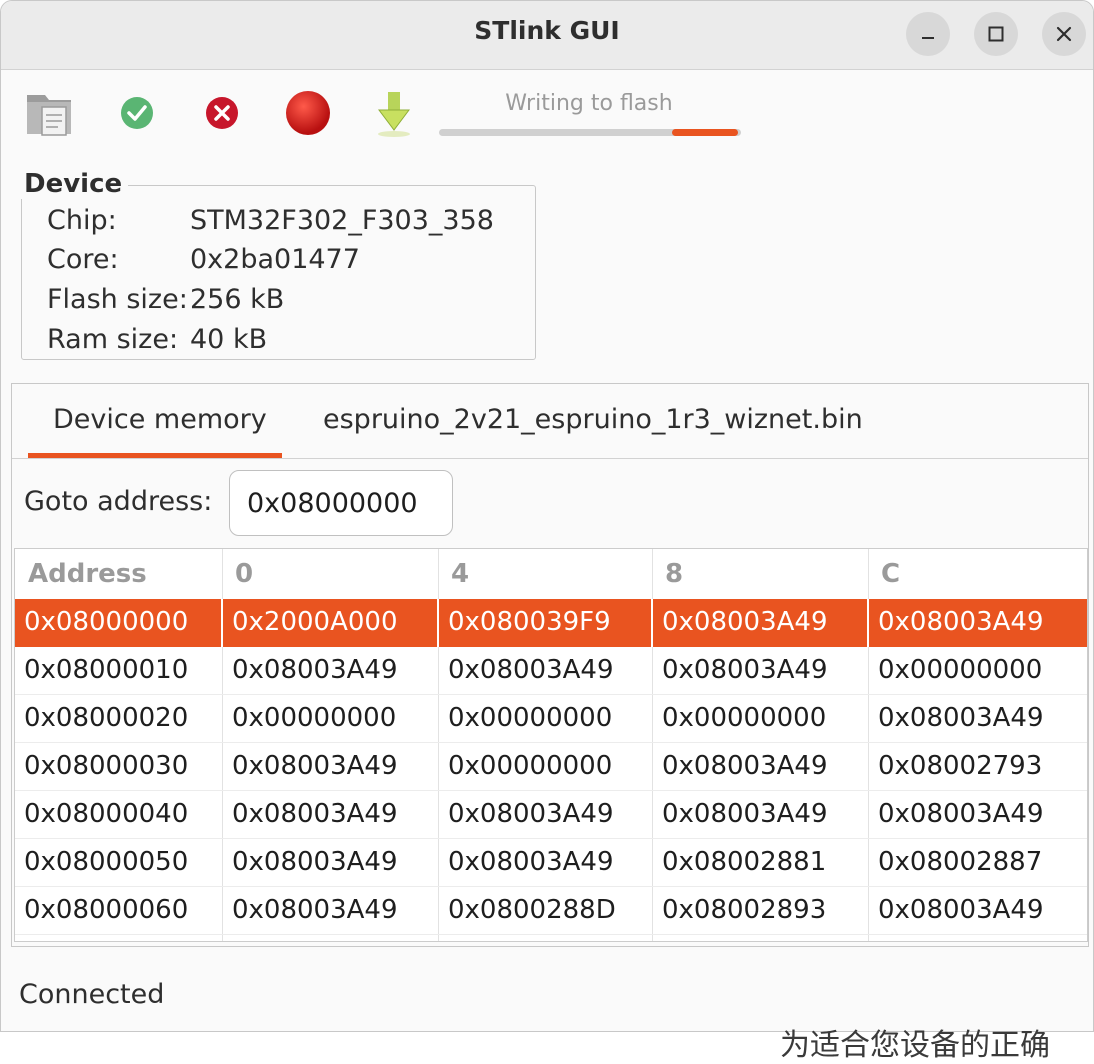 Image resolution: width=1094 pixels, height=1064 pixels. What do you see at coordinates (551, 574) in the screenshot?
I see `table-header: Address 0 4 8 C` at bounding box center [551, 574].